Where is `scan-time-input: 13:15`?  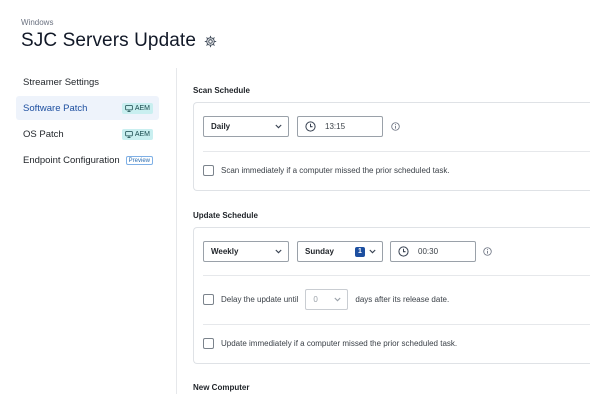
scan-time-input: 13:15 is located at coordinates (340, 126).